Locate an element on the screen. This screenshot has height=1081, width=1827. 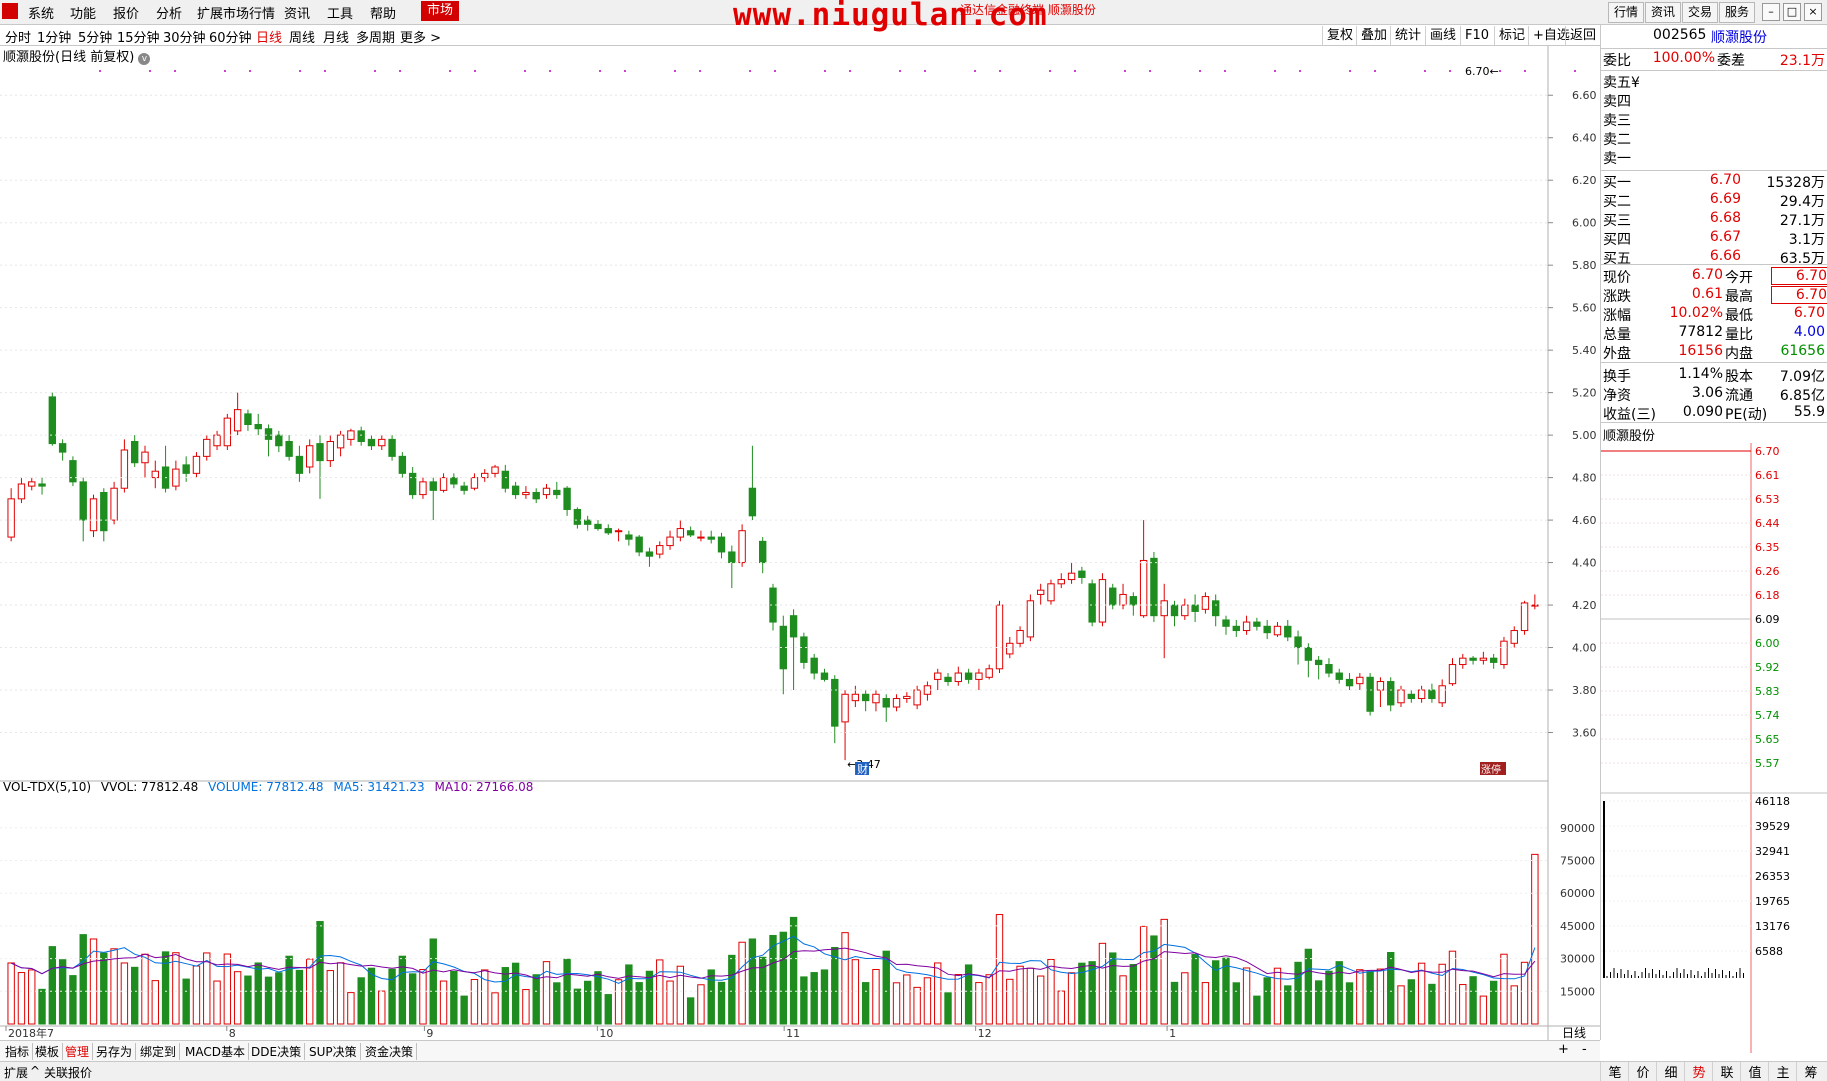
menu-item-system: 系统 is located at coordinates (41, 12).